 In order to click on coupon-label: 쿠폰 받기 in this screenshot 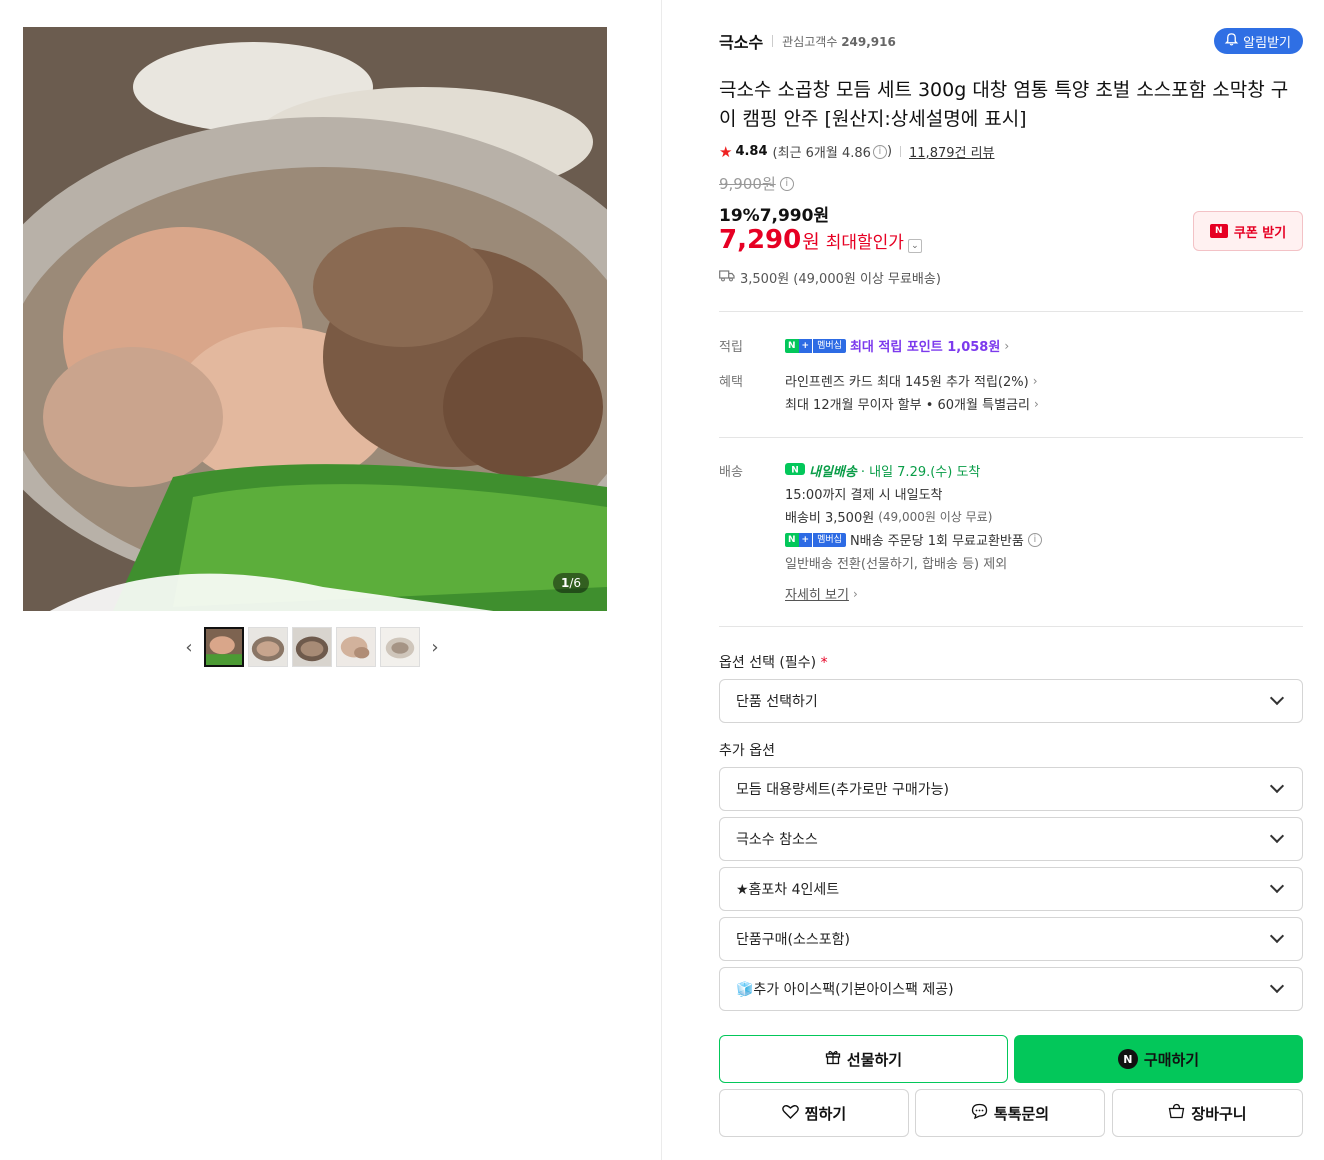, I will do `click(1260, 233)`.